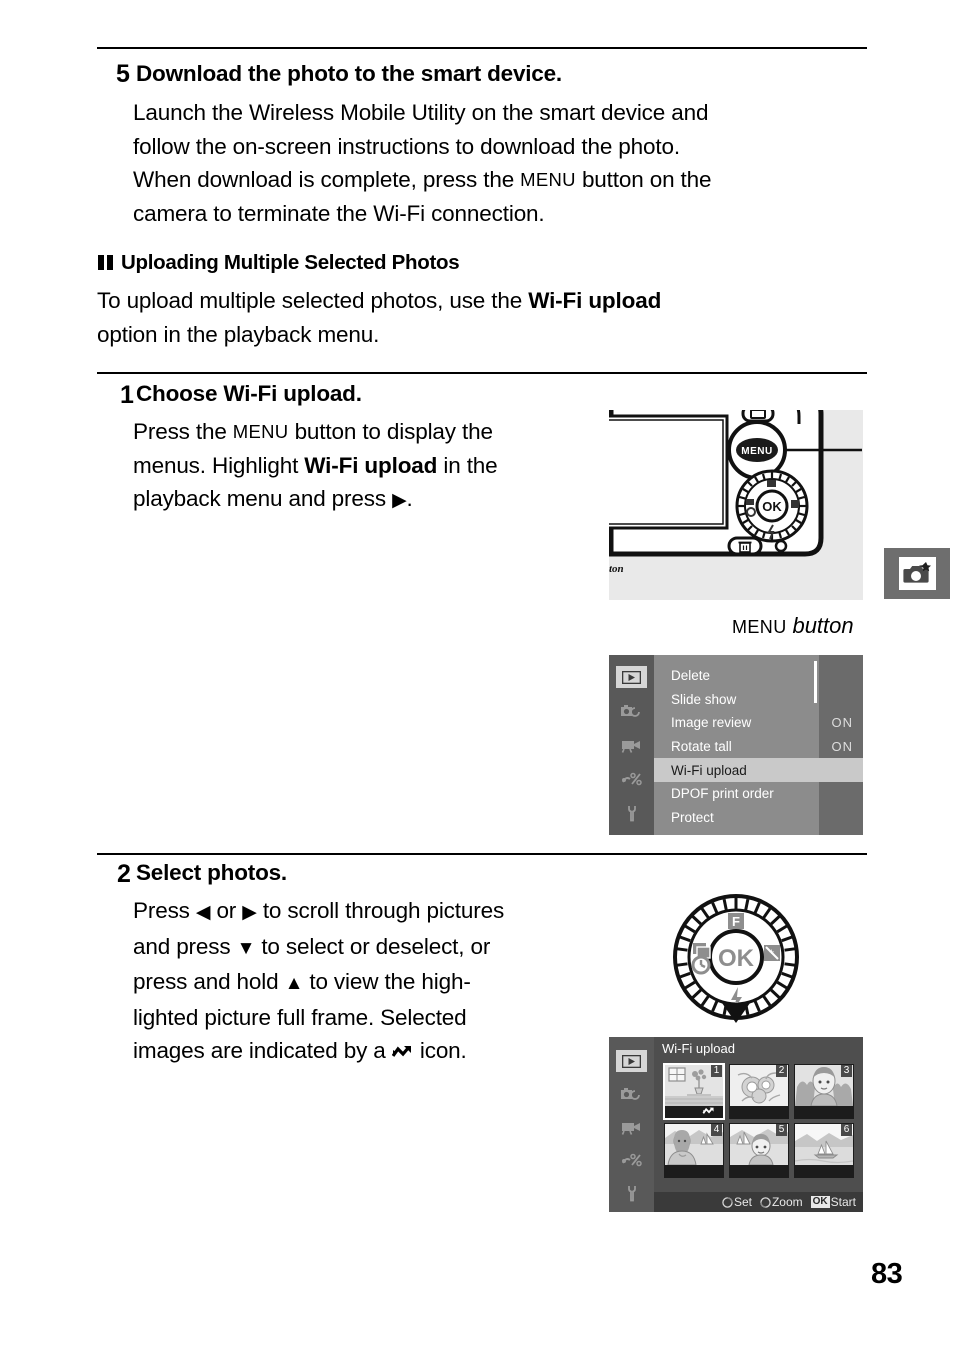 Image resolution: width=954 pixels, height=1345 pixels. I want to click on menu-item-dpof-print-order: DPOF print order, so click(758, 794).